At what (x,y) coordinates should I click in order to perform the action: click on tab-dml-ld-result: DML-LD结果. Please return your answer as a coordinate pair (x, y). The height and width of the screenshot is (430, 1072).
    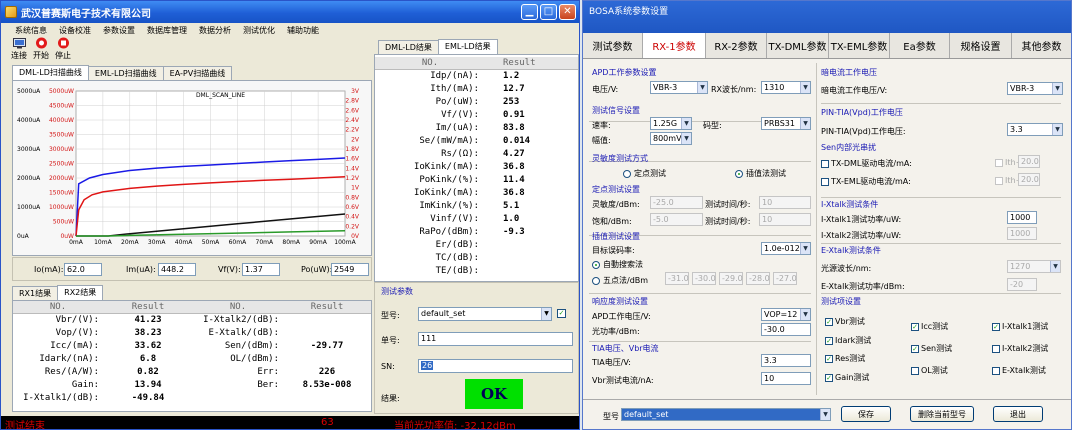
    Looking at the image, I should click on (408, 47).